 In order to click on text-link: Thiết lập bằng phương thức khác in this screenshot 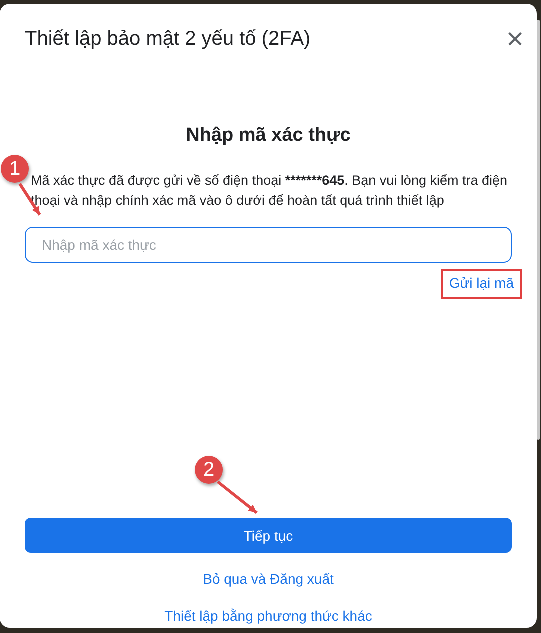, I will do `click(268, 616)`.